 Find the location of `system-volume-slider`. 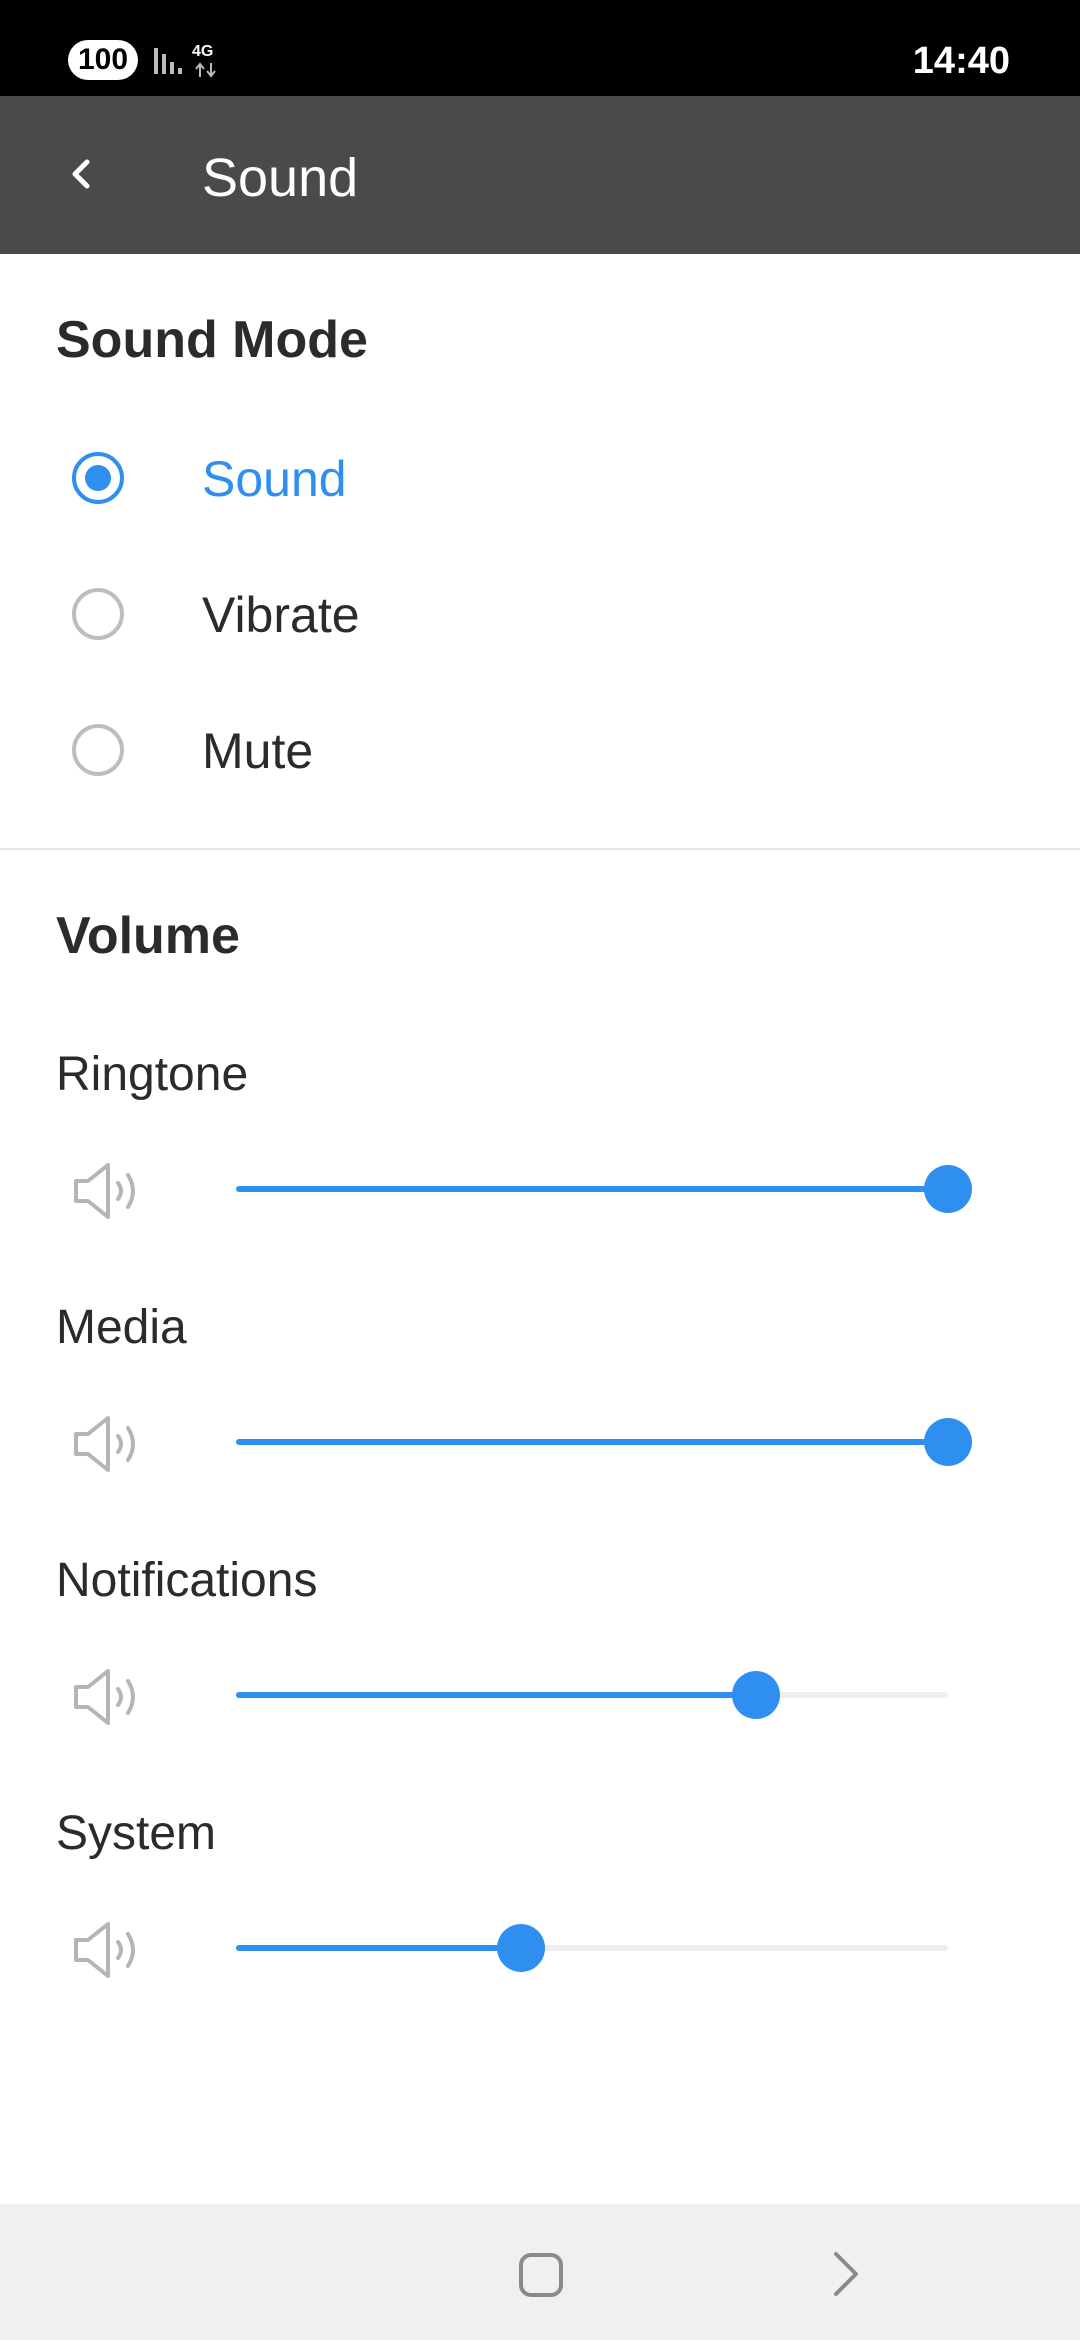

system-volume-slider is located at coordinates (592, 1948).